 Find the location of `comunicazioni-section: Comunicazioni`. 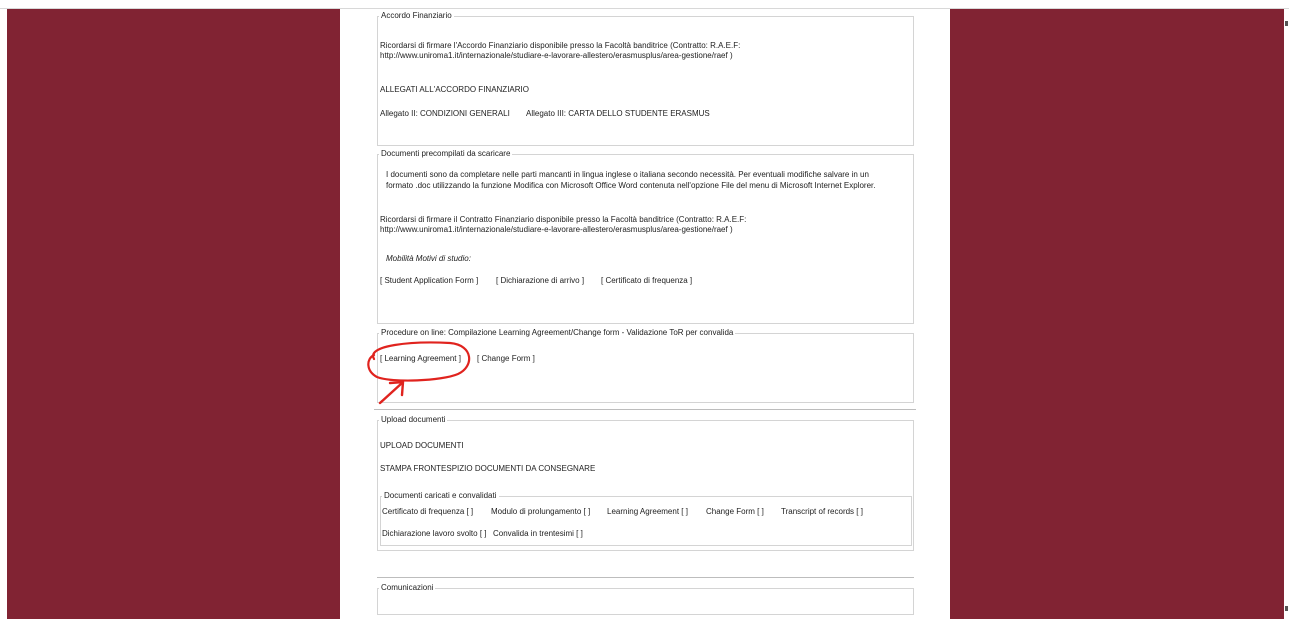

comunicazioni-section: Comunicazioni is located at coordinates (645, 599).